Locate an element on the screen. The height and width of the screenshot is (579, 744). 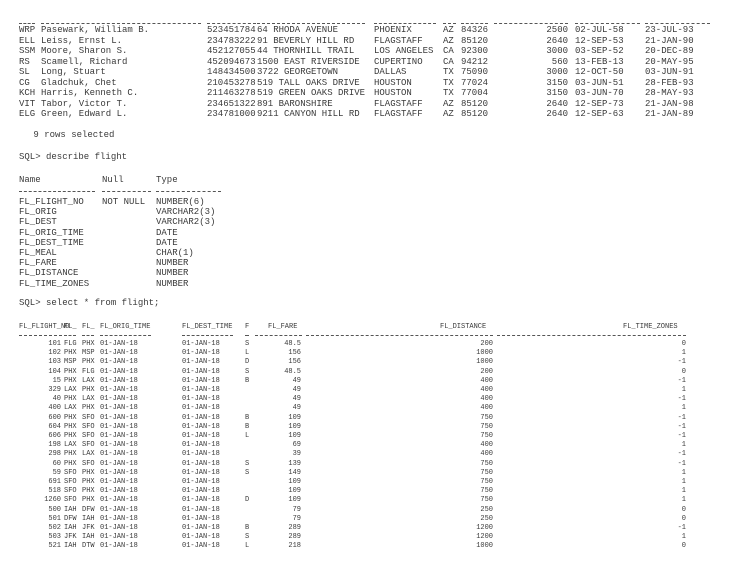
cell-address: 64 RHODA AVENUE is located at coordinates (298, 30).